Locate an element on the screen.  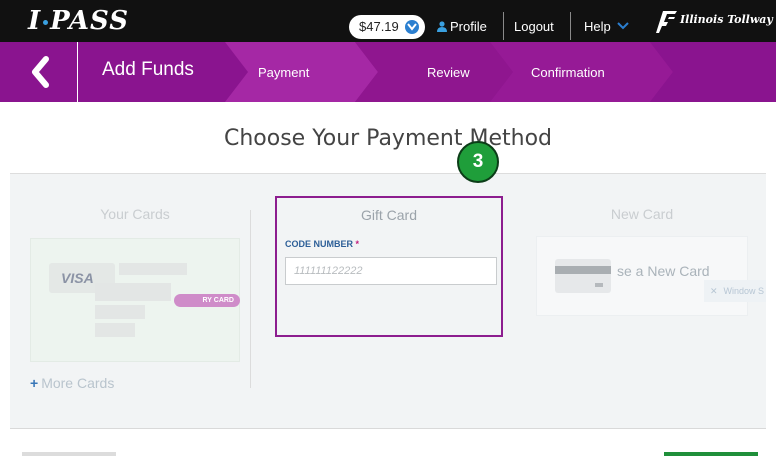
primary-card-badge: RY CARD is located at coordinates (207, 300).